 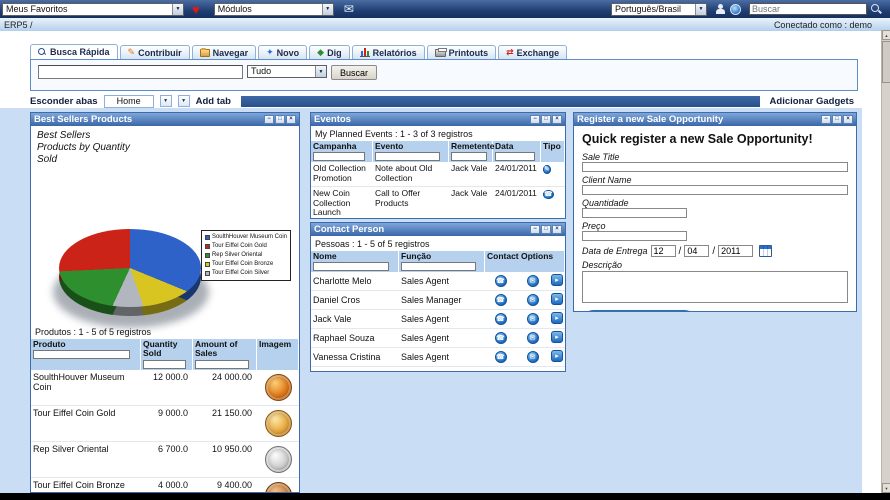 What do you see at coordinates (515, 157) in the screenshot?
I see `data-filter-input` at bounding box center [515, 157].